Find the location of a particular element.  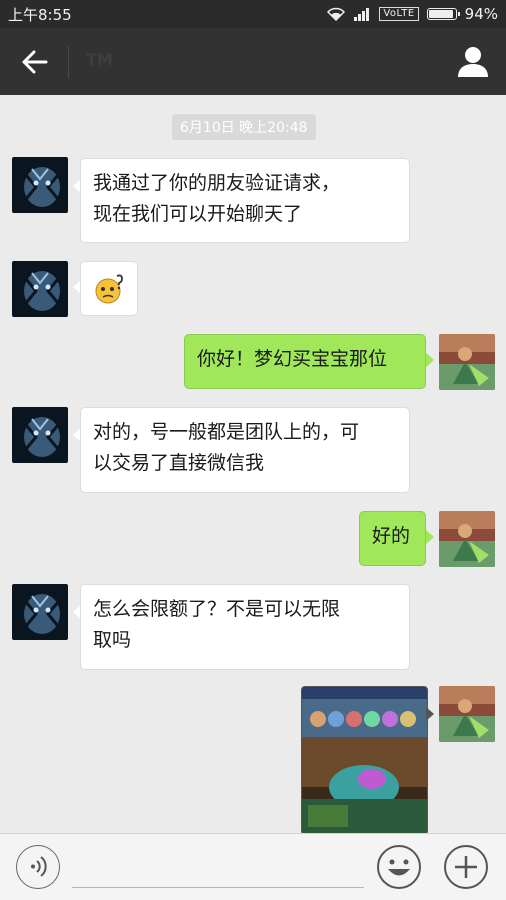

emoji-button is located at coordinates (399, 867).